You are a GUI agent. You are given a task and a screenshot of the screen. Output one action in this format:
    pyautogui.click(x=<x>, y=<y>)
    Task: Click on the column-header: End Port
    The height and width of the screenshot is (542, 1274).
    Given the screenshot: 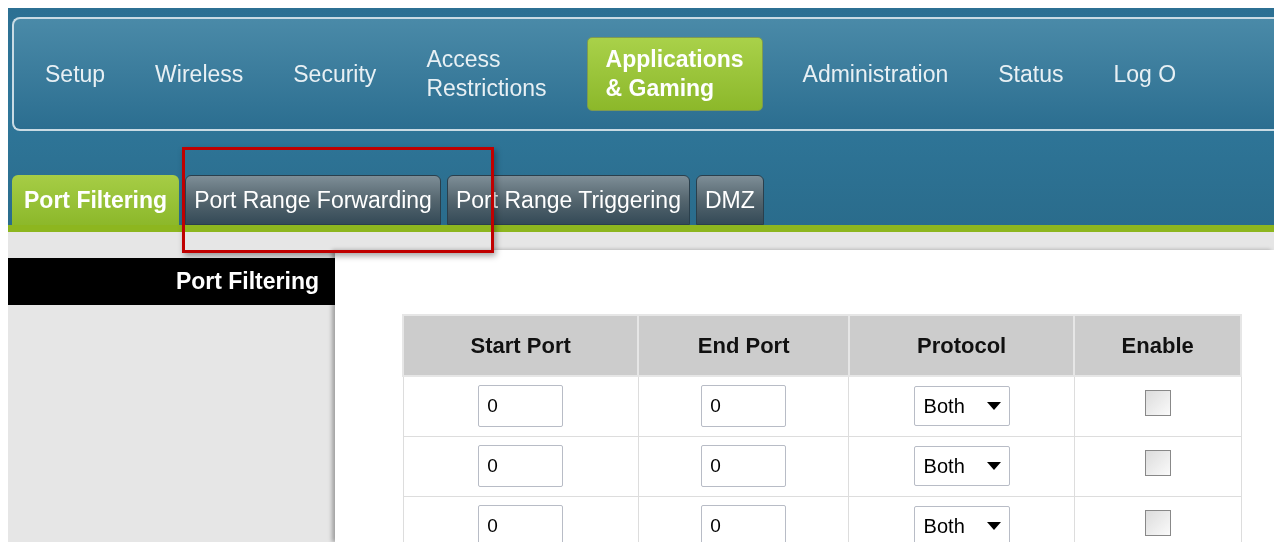 What is the action you would take?
    pyautogui.click(x=743, y=345)
    